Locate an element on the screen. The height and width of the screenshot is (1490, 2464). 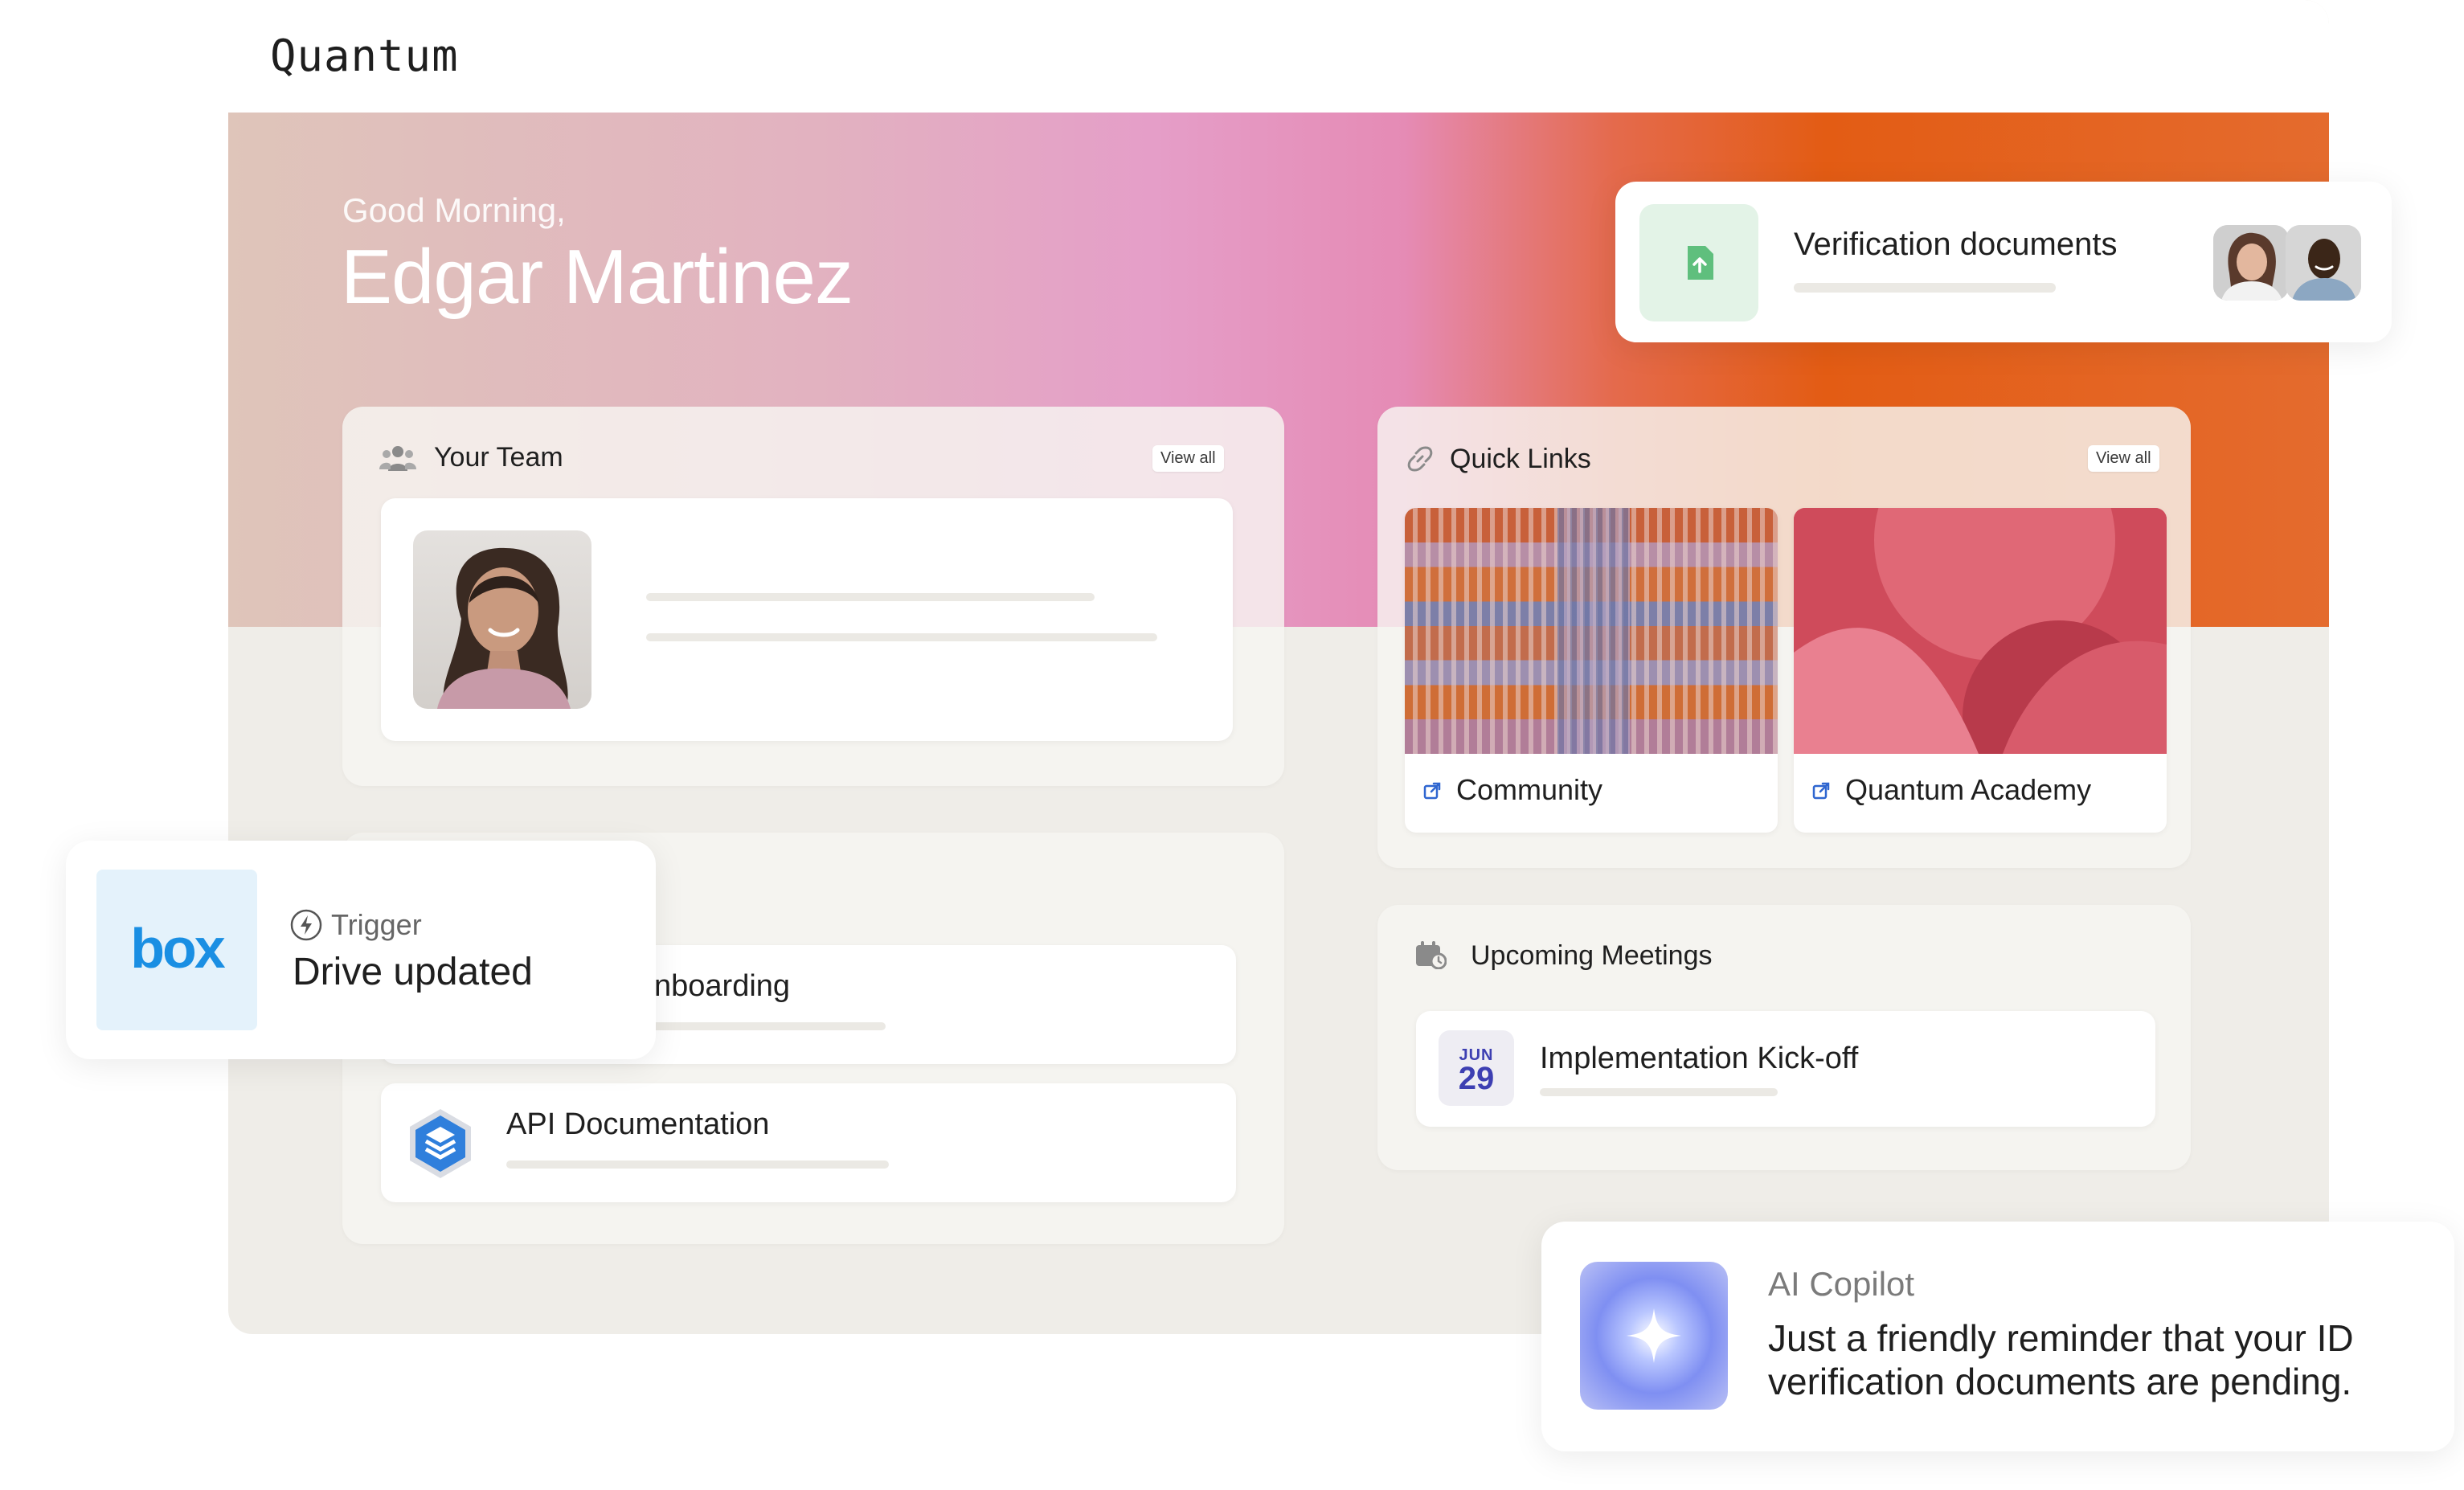
meeting-title: Implementation Kick-off is located at coordinates (1699, 1059).